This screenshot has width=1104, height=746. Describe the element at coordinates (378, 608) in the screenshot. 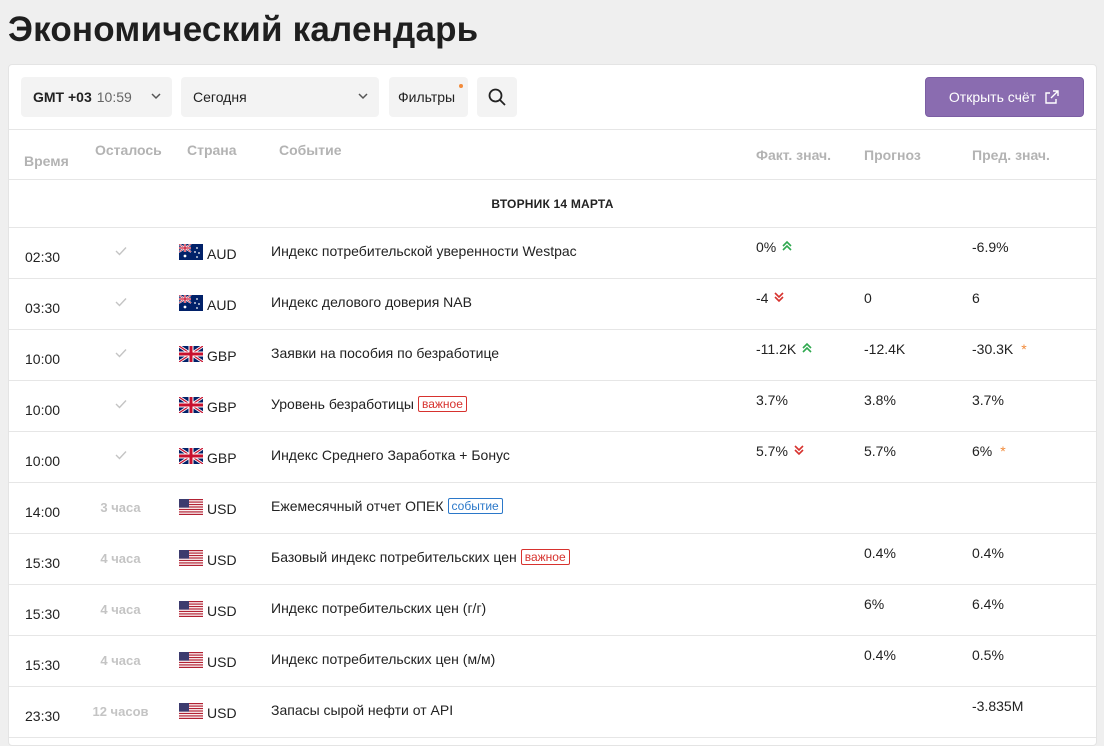

I see `event-title: Индекс потребительских цен (г/г)` at that location.